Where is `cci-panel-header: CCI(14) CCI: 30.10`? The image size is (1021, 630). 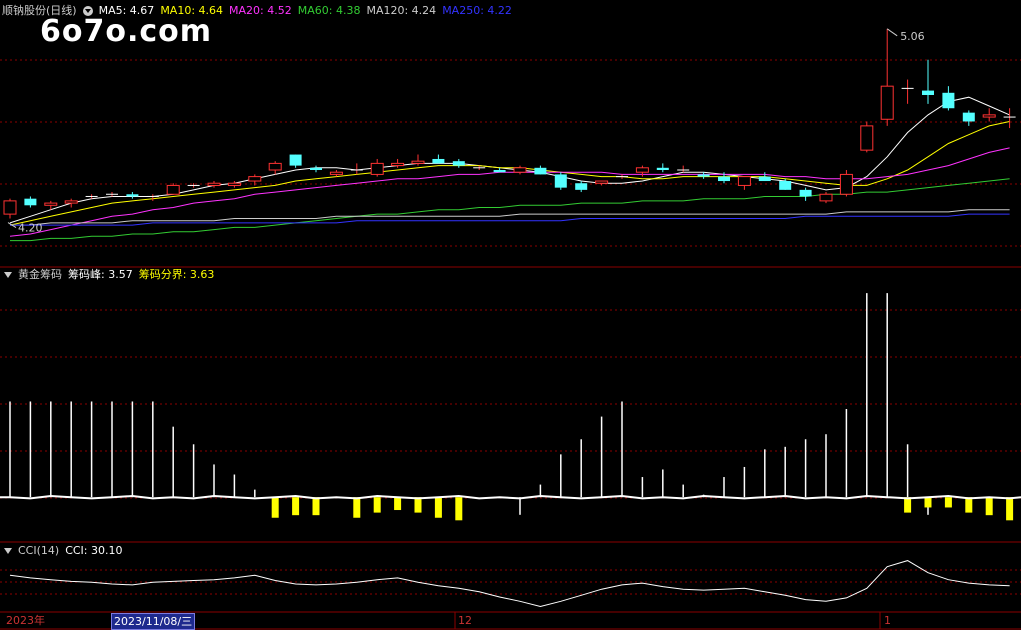 cci-panel-header: CCI(14) CCI: 30.10 is located at coordinates (65, 551).